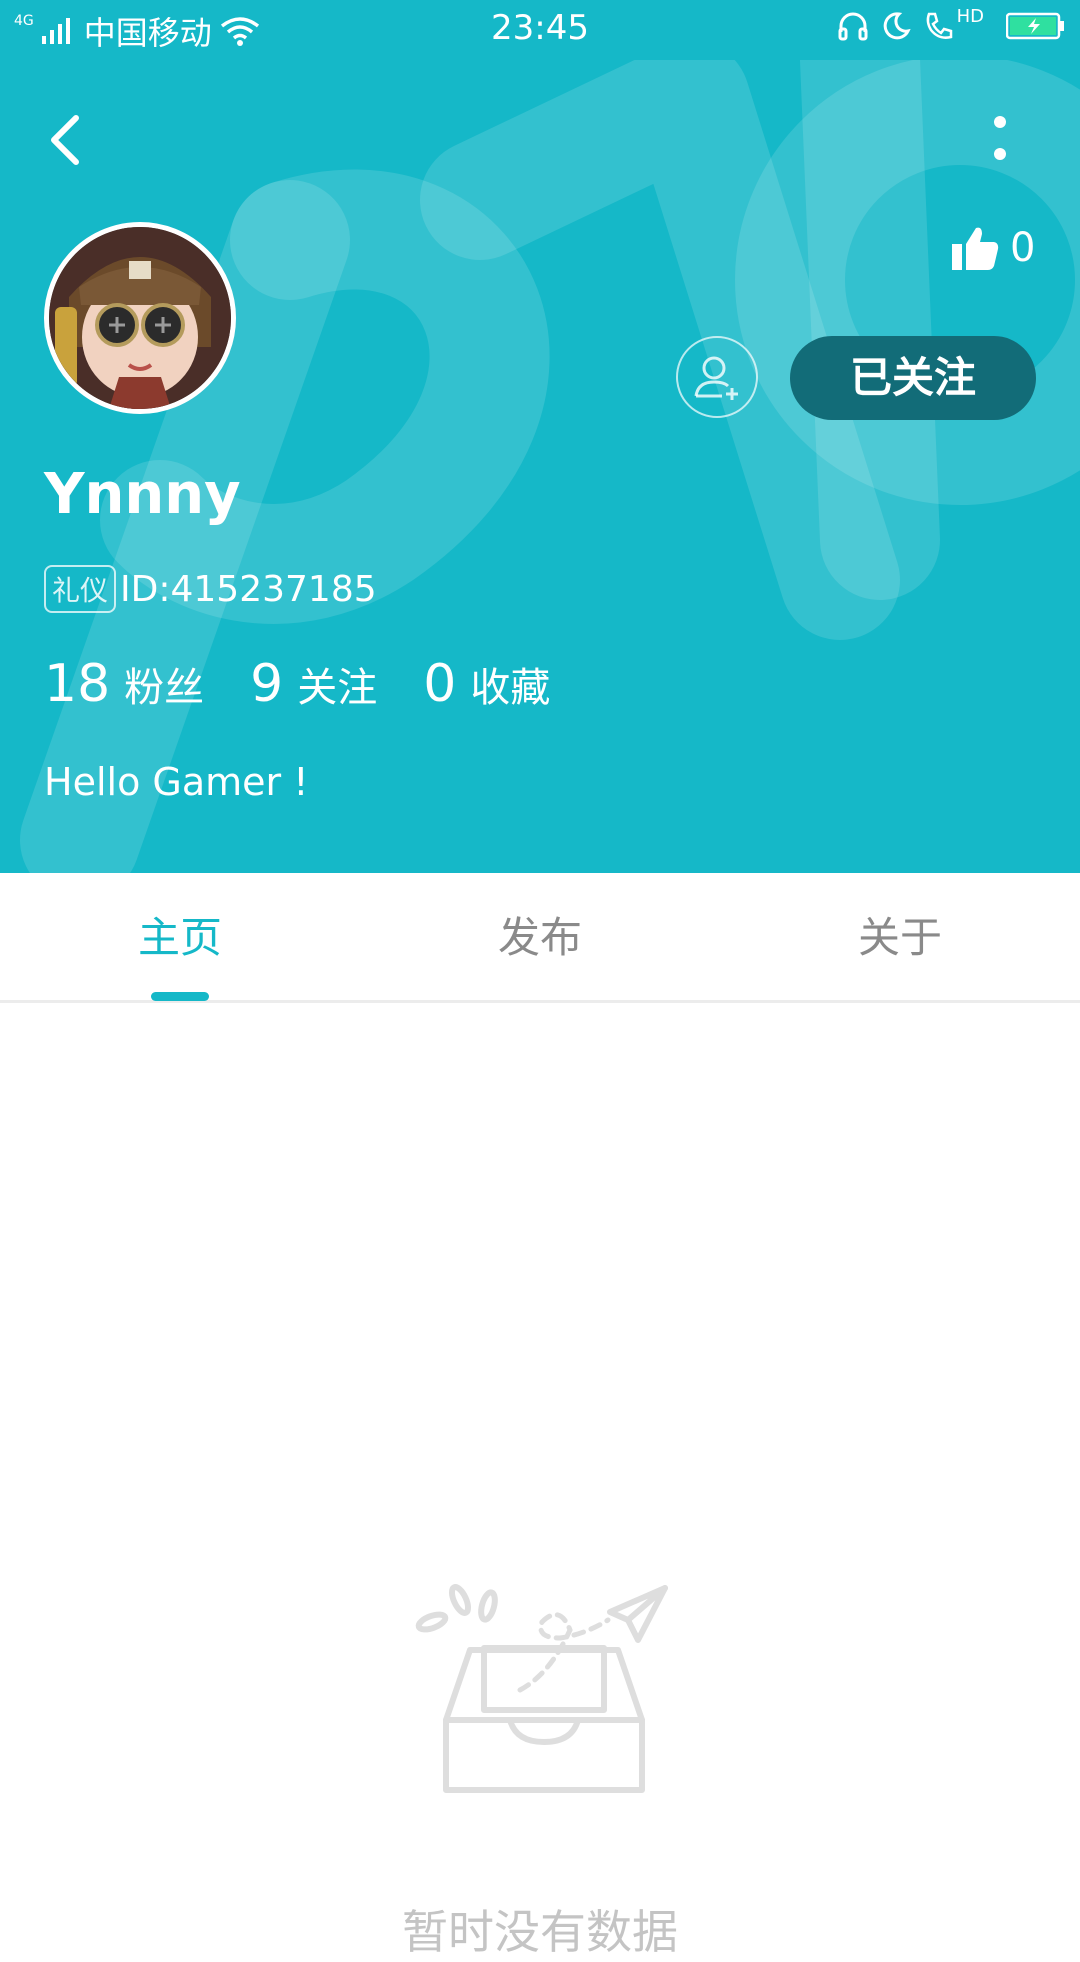 This screenshot has width=1080, height=1962. What do you see at coordinates (897, 26) in the screenshot?
I see `moon-icon` at bounding box center [897, 26].